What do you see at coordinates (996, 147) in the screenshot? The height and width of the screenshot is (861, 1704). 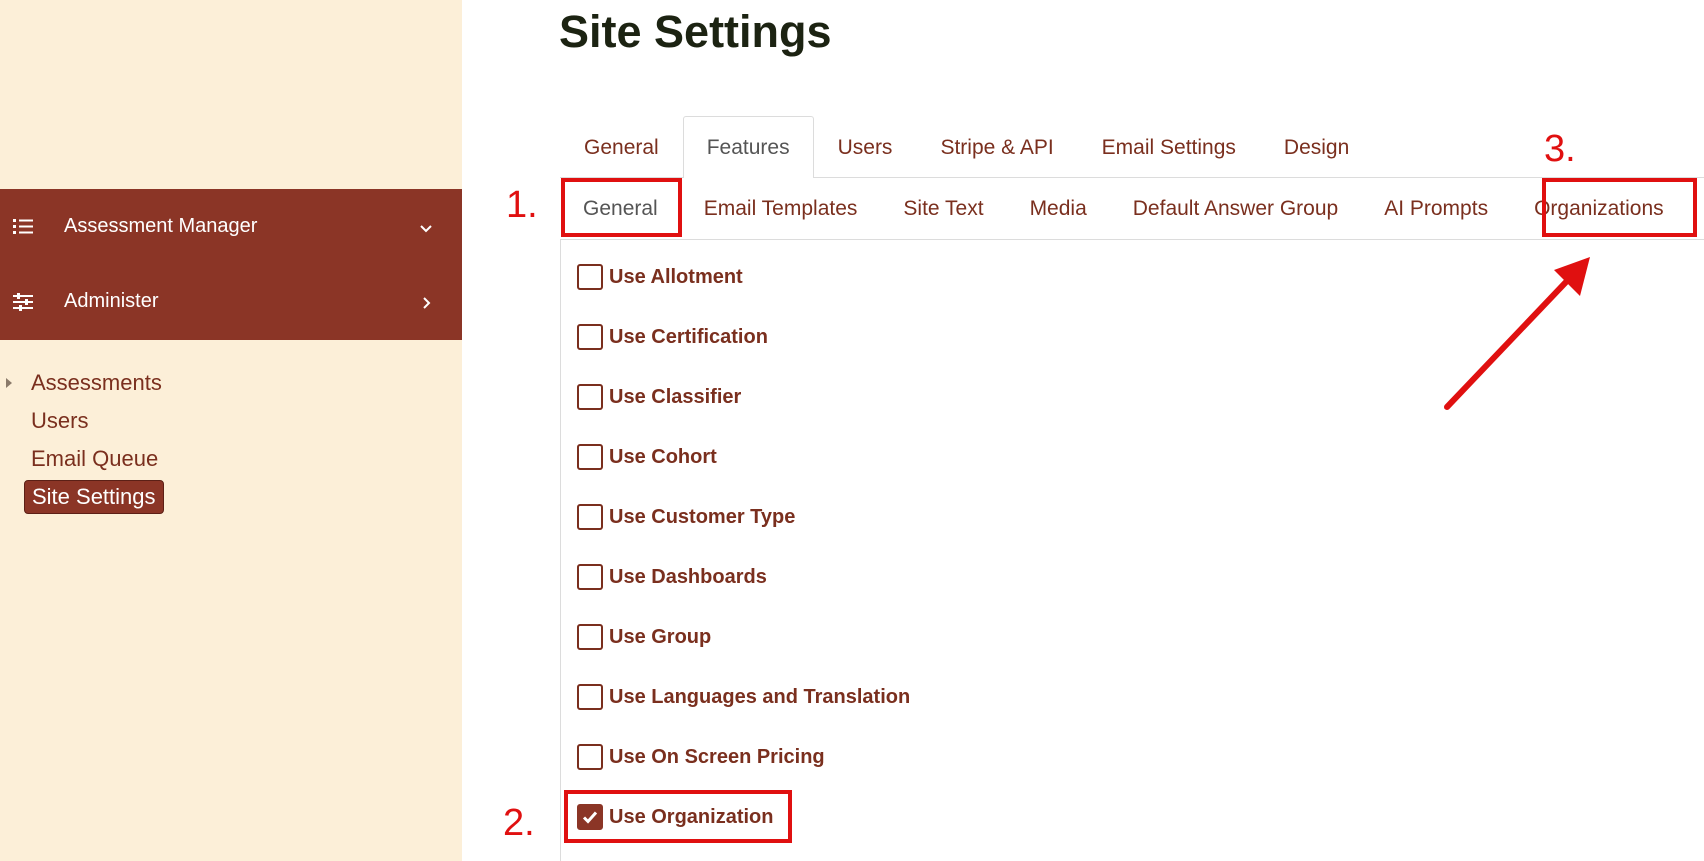 I see `tab-stripe-api: Stripe & API` at bounding box center [996, 147].